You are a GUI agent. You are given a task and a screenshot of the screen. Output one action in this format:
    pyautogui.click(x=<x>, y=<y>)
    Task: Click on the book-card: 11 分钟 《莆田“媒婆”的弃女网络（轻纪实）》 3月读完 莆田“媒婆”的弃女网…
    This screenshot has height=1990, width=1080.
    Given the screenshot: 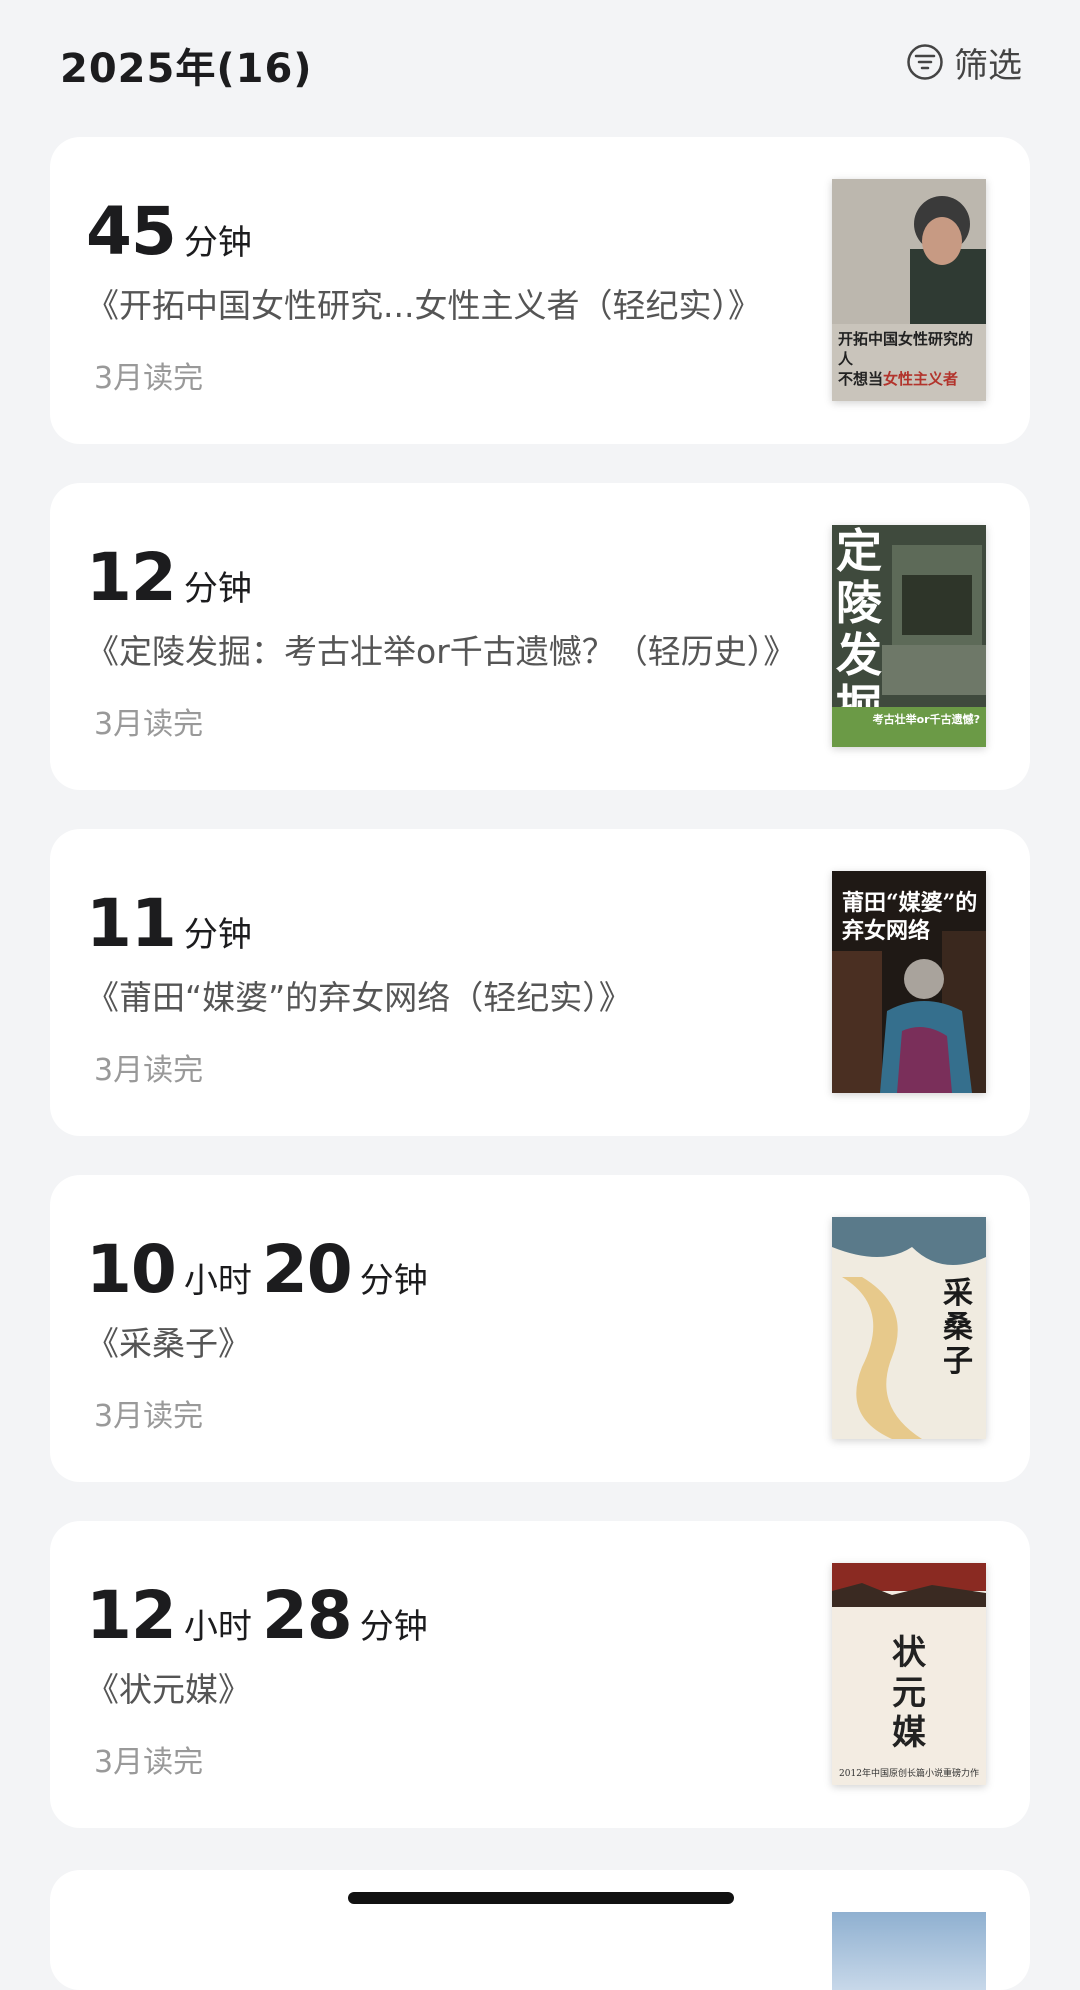 What is the action you would take?
    pyautogui.click(x=540, y=982)
    